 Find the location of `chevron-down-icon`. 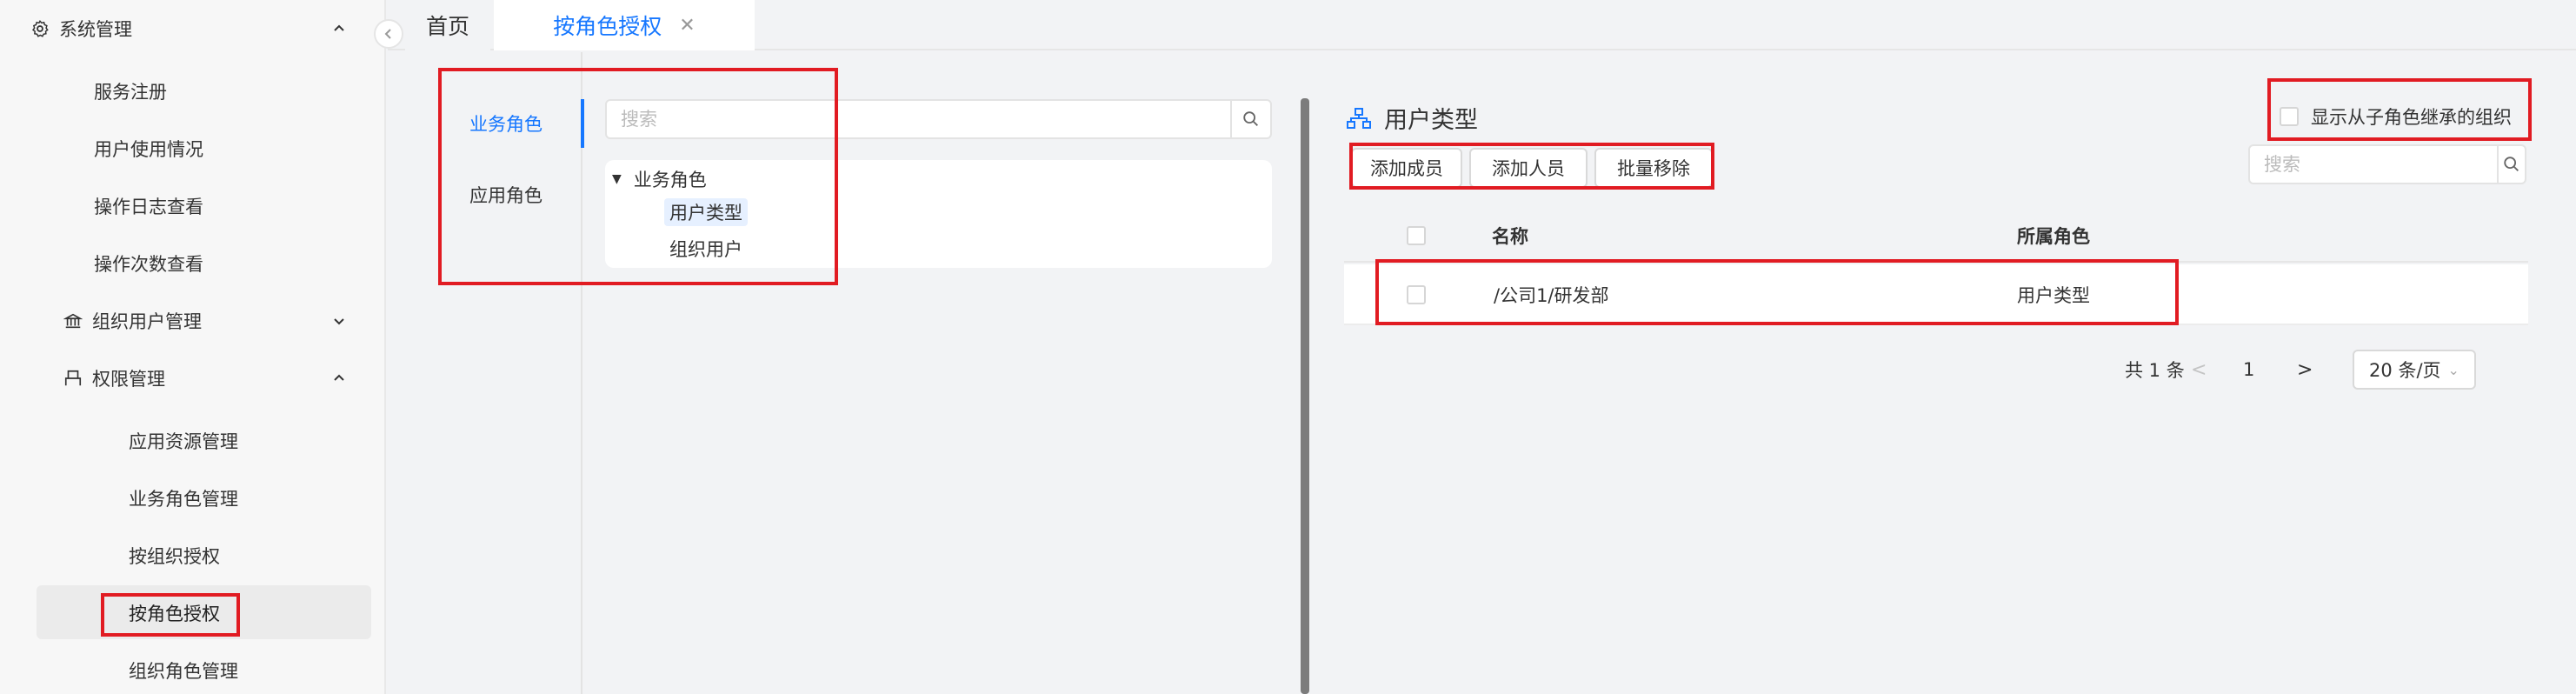

chevron-down-icon is located at coordinates (339, 321).